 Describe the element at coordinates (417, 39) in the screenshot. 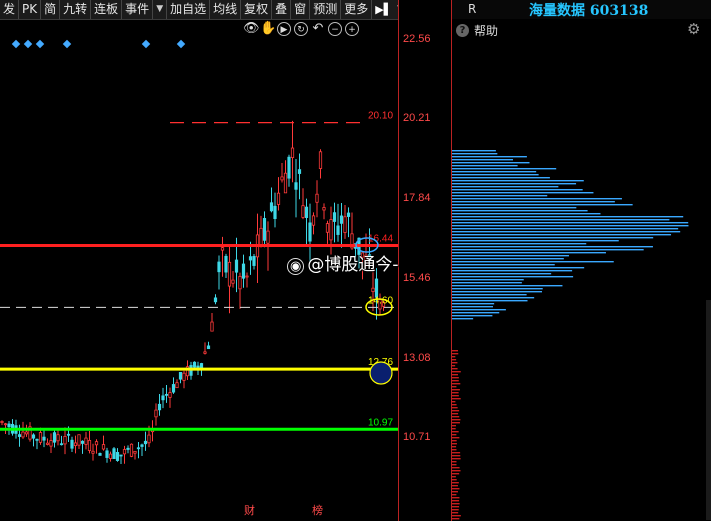

I see `price-tick: 22.56` at that location.